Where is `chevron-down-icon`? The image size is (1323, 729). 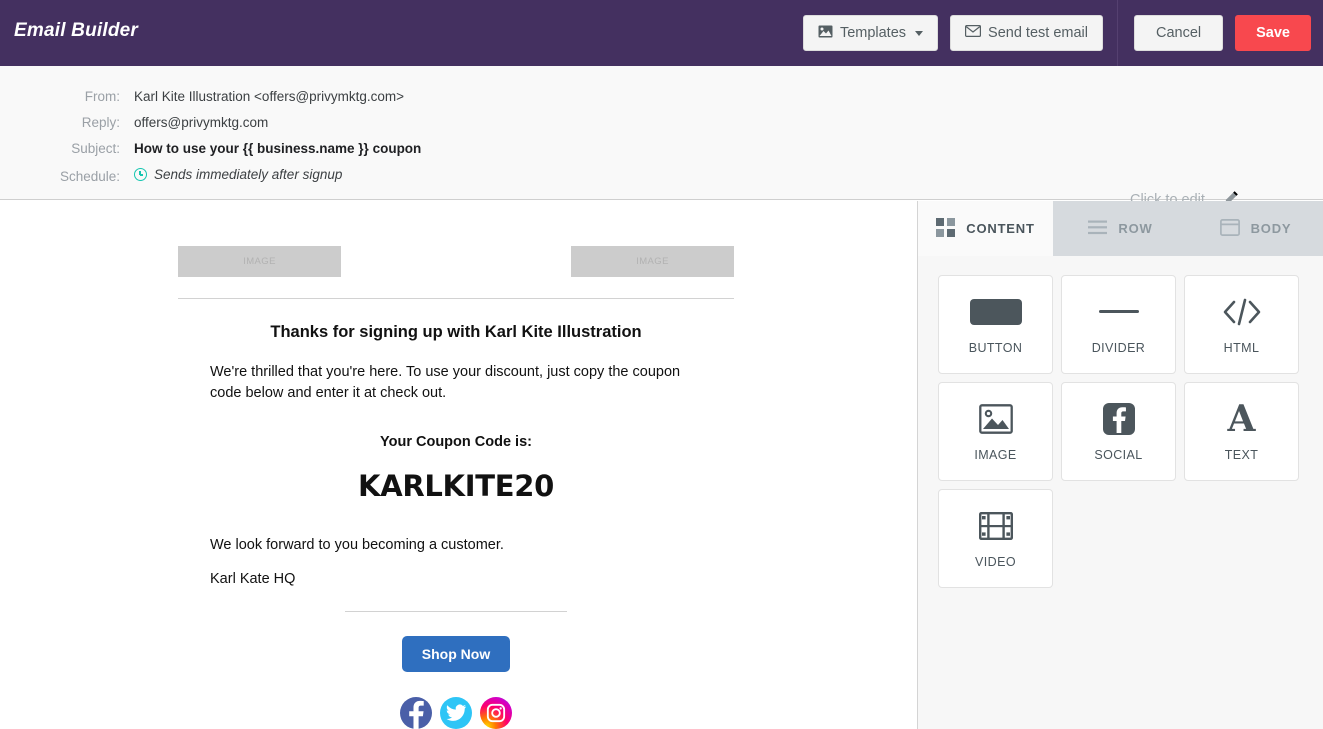 chevron-down-icon is located at coordinates (919, 33).